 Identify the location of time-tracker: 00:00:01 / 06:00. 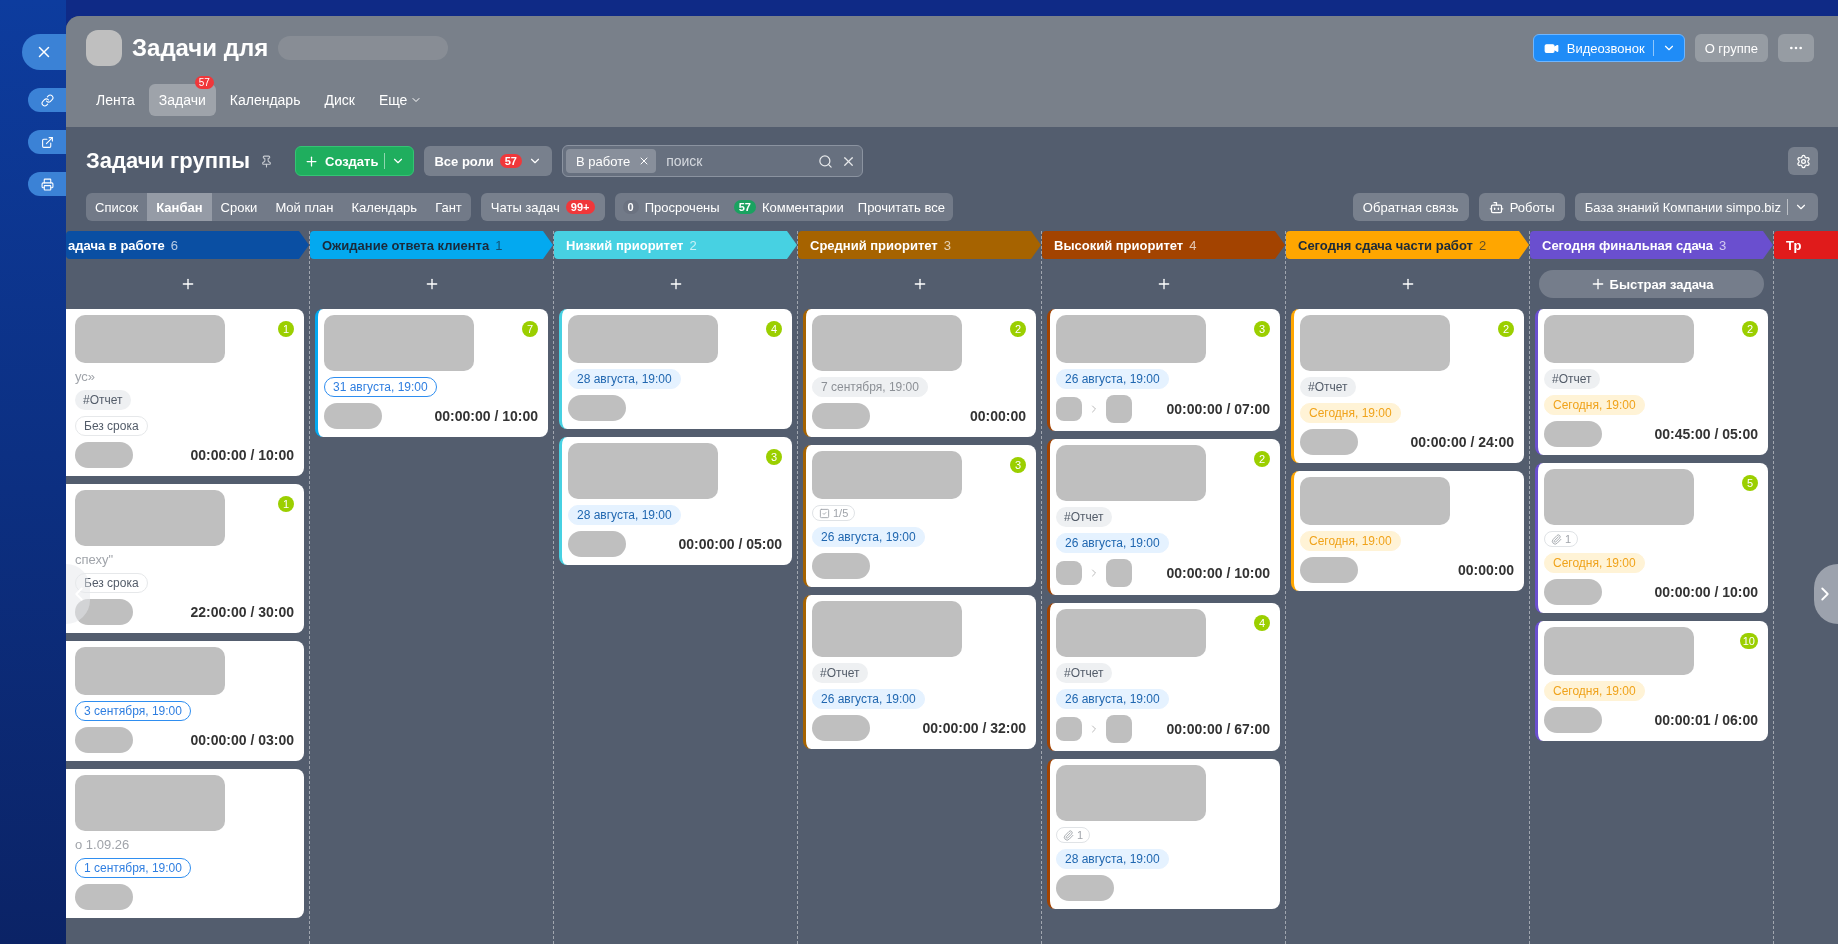
(1706, 720).